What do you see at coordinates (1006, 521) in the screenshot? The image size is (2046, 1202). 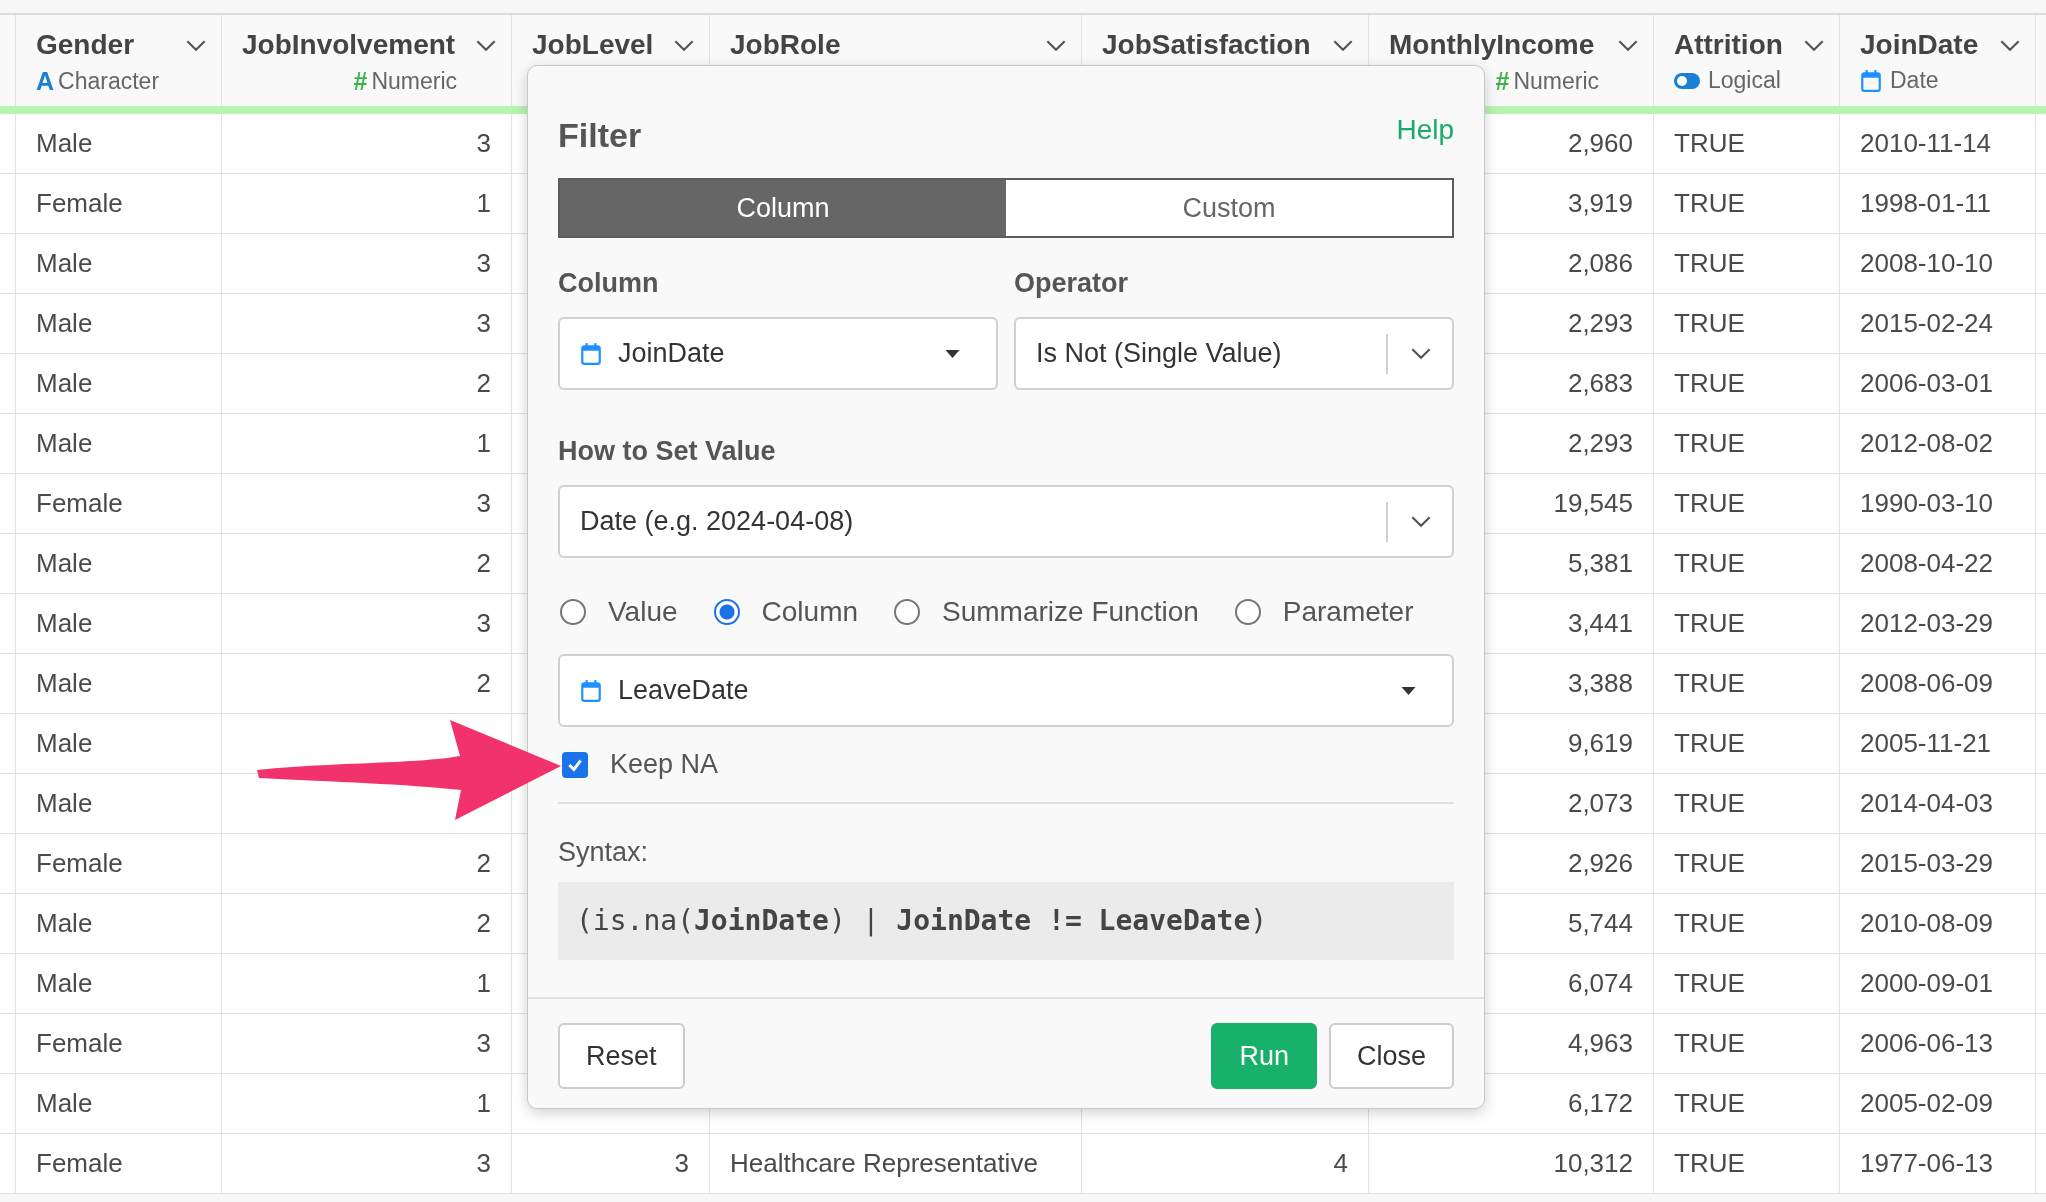 I see `dropdown: Date (e.g. 2024-04-08)` at bounding box center [1006, 521].